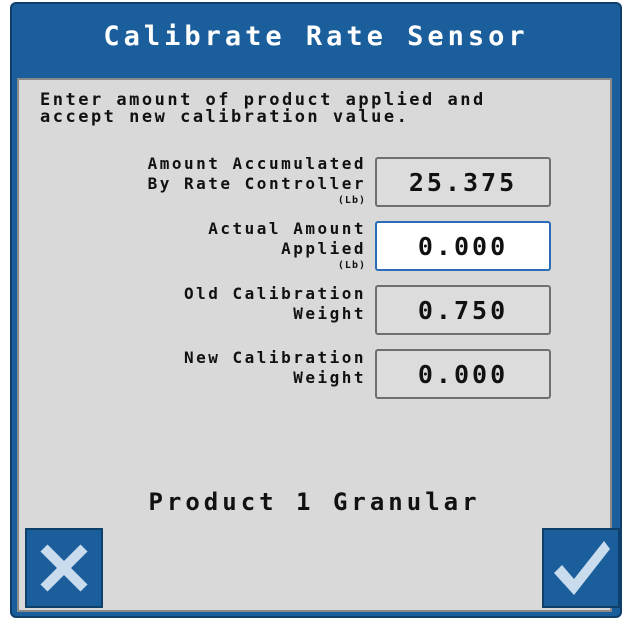 The image size is (631, 622). Describe the element at coordinates (275, 303) in the screenshot. I see `old-calibration-weight-label: Old Calibration Weight` at that location.